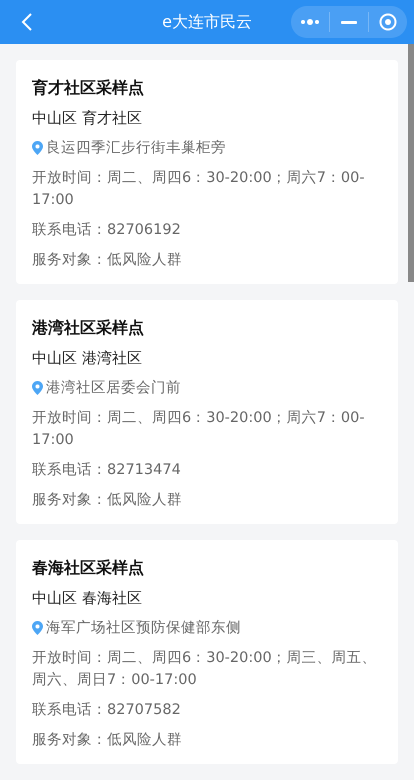 The height and width of the screenshot is (780, 414). I want to click on district-text: 中山区 育才社区, so click(87, 118).